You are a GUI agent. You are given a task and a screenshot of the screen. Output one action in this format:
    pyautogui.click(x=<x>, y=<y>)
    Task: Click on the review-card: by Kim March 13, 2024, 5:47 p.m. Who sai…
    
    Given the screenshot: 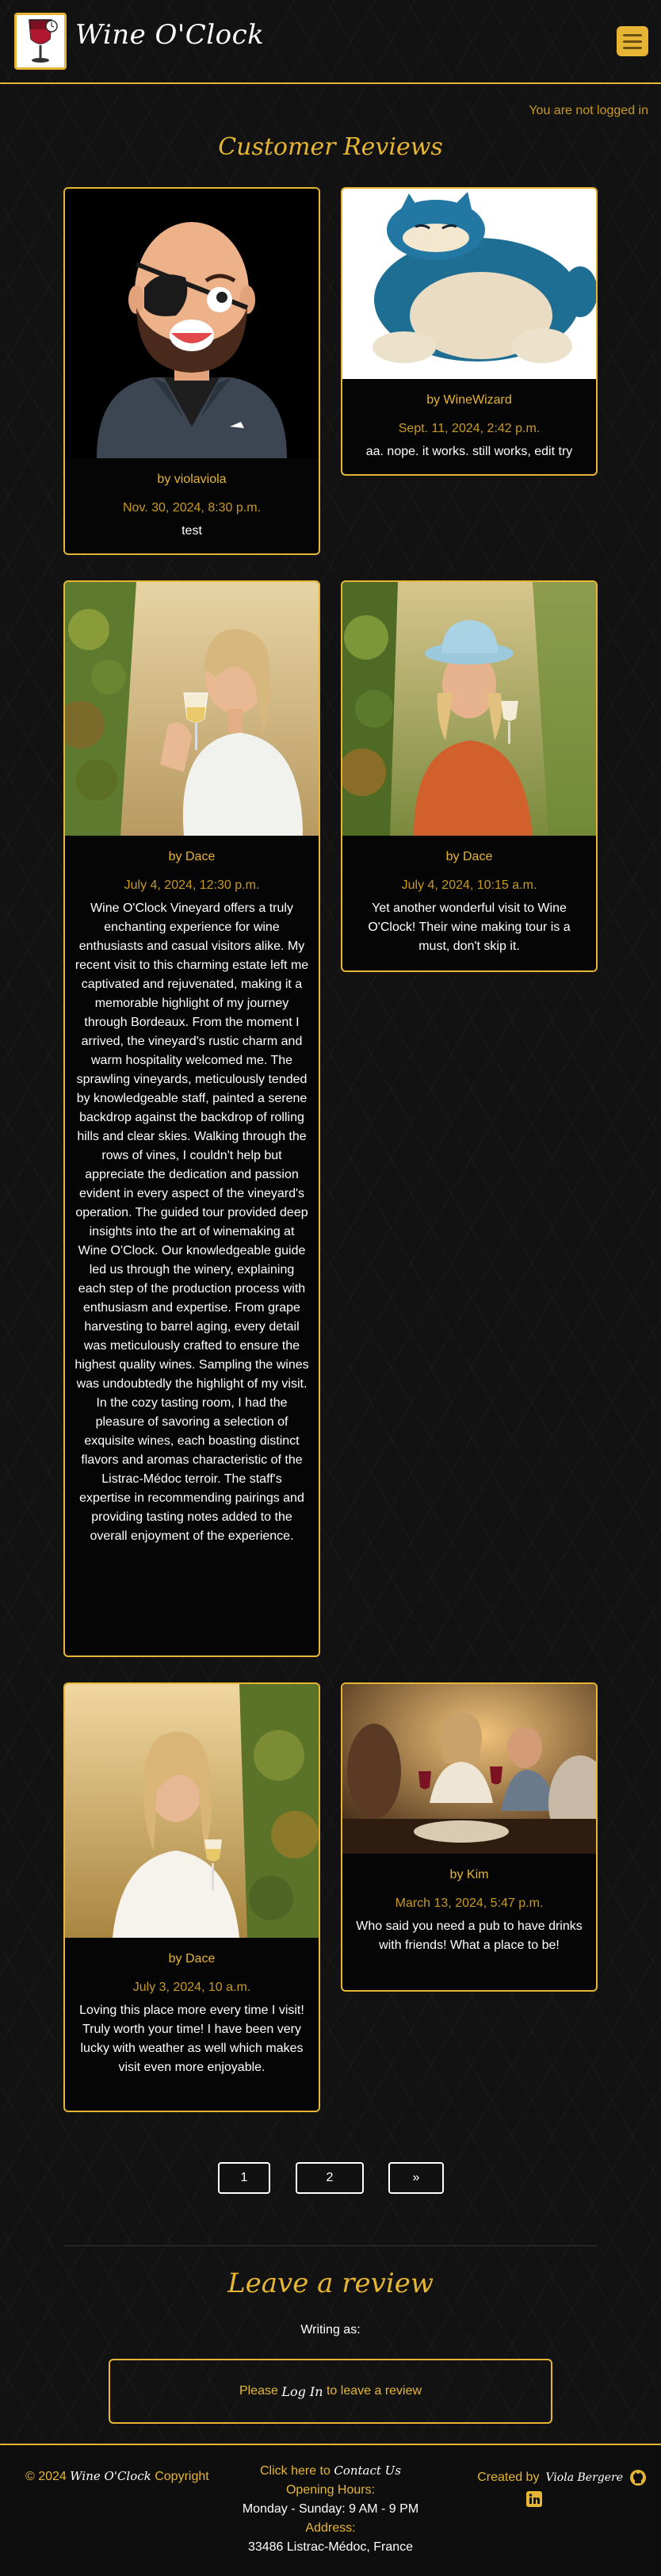 What is the action you would take?
    pyautogui.click(x=469, y=1837)
    